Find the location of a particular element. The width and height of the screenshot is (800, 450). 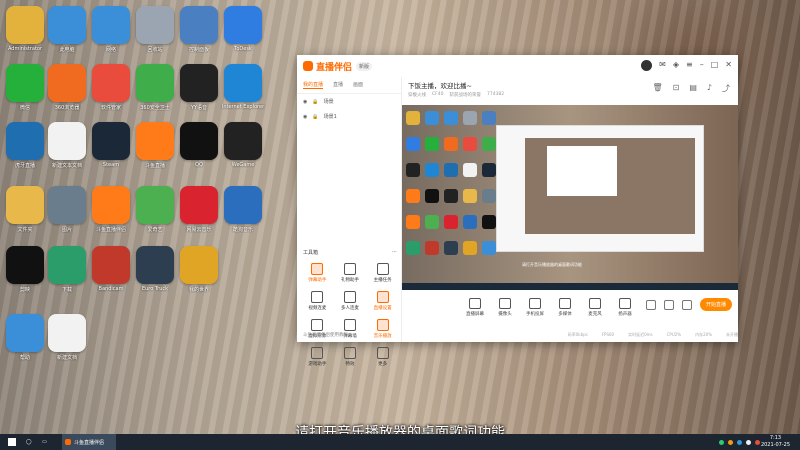

source-label: 扬声器 is located at coordinates (625, 314).